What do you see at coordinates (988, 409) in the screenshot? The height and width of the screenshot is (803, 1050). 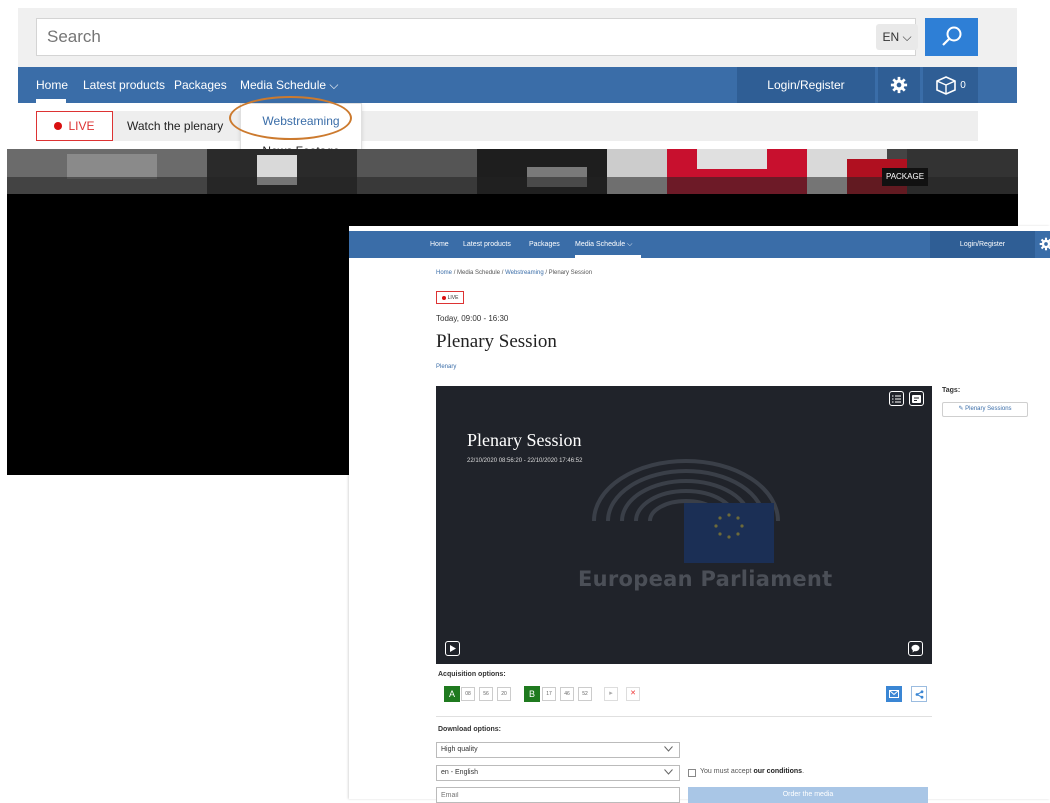 I see `tag-label: Plenary Sessions` at bounding box center [988, 409].